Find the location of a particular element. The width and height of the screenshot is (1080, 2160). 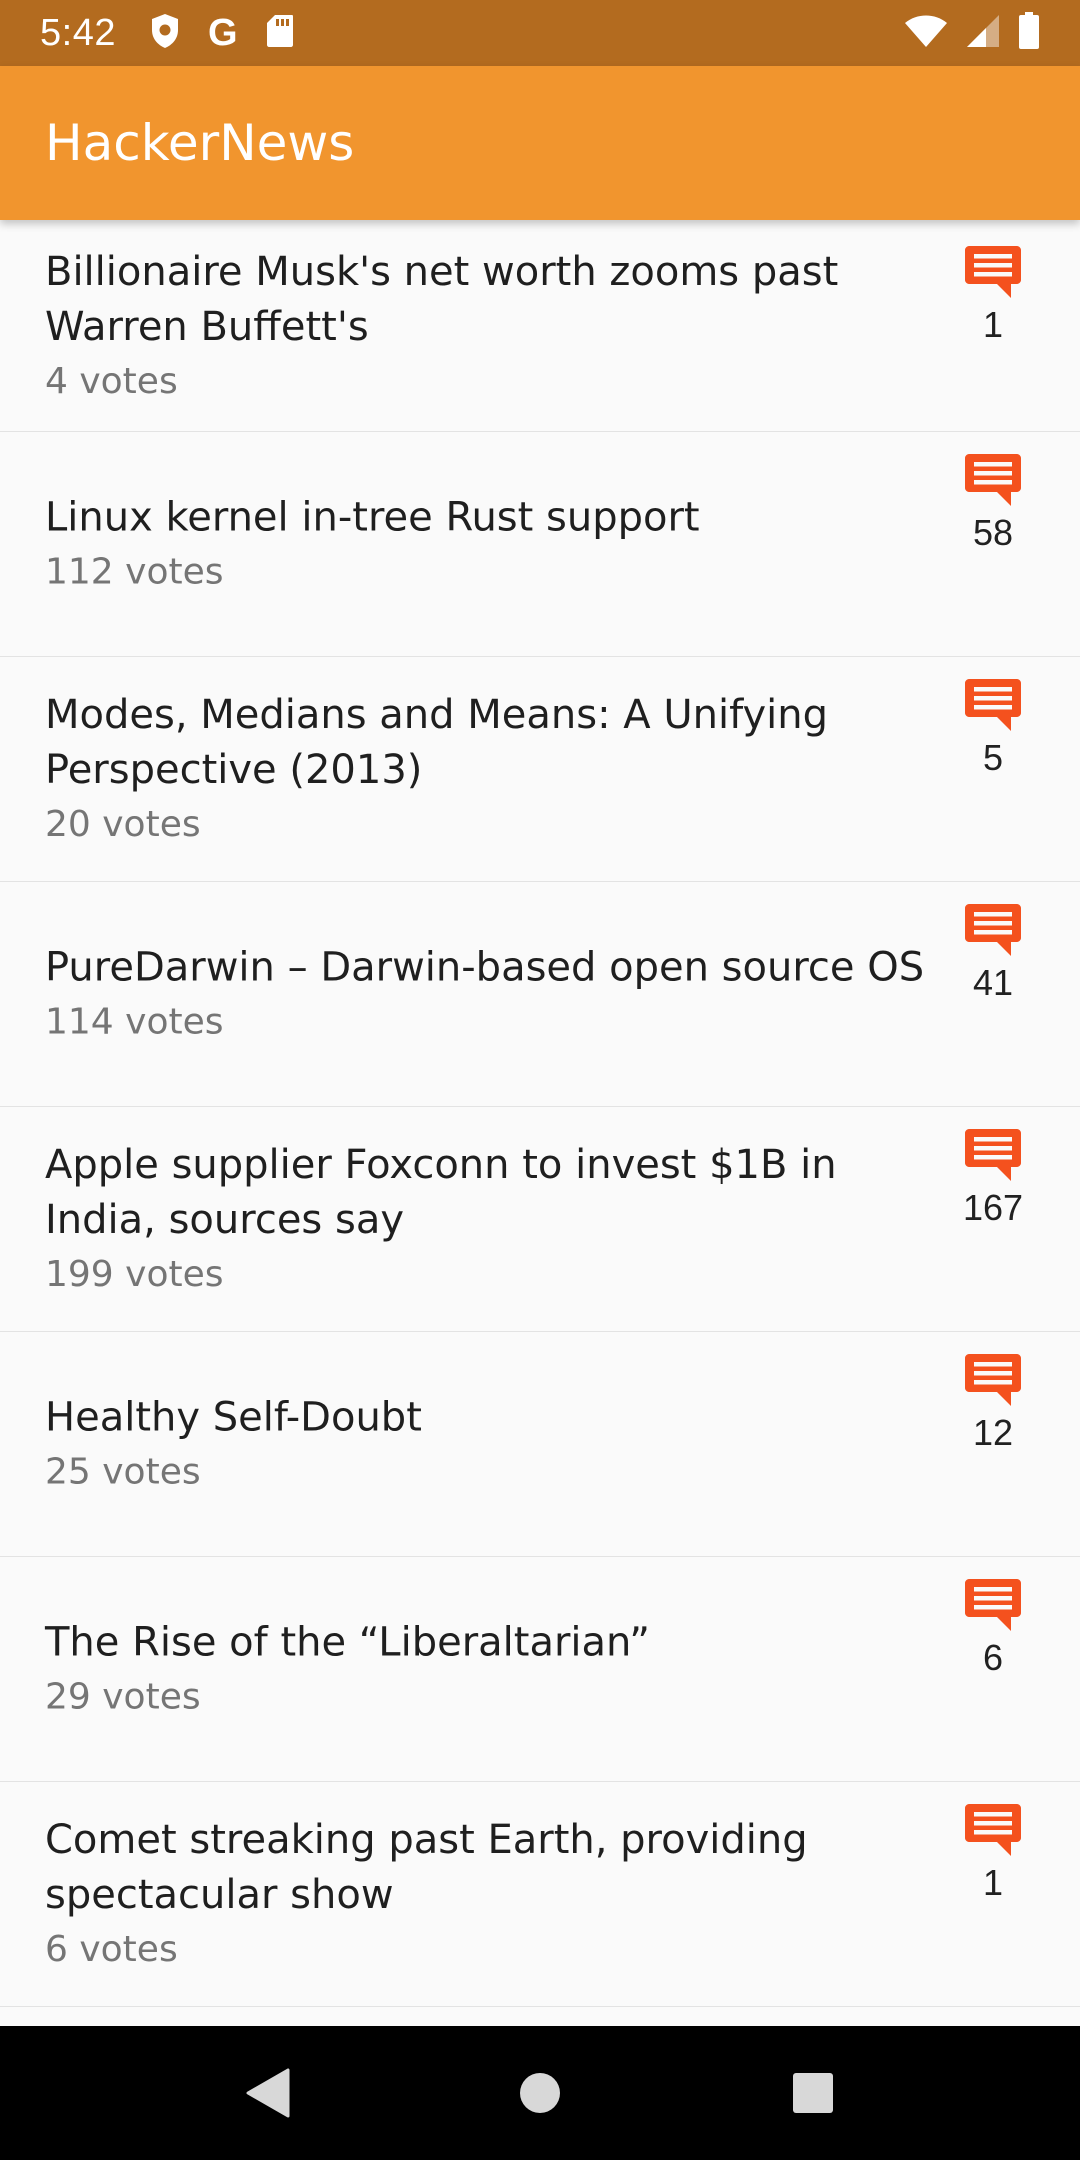

story-votes: 25 votes is located at coordinates (123, 1472).